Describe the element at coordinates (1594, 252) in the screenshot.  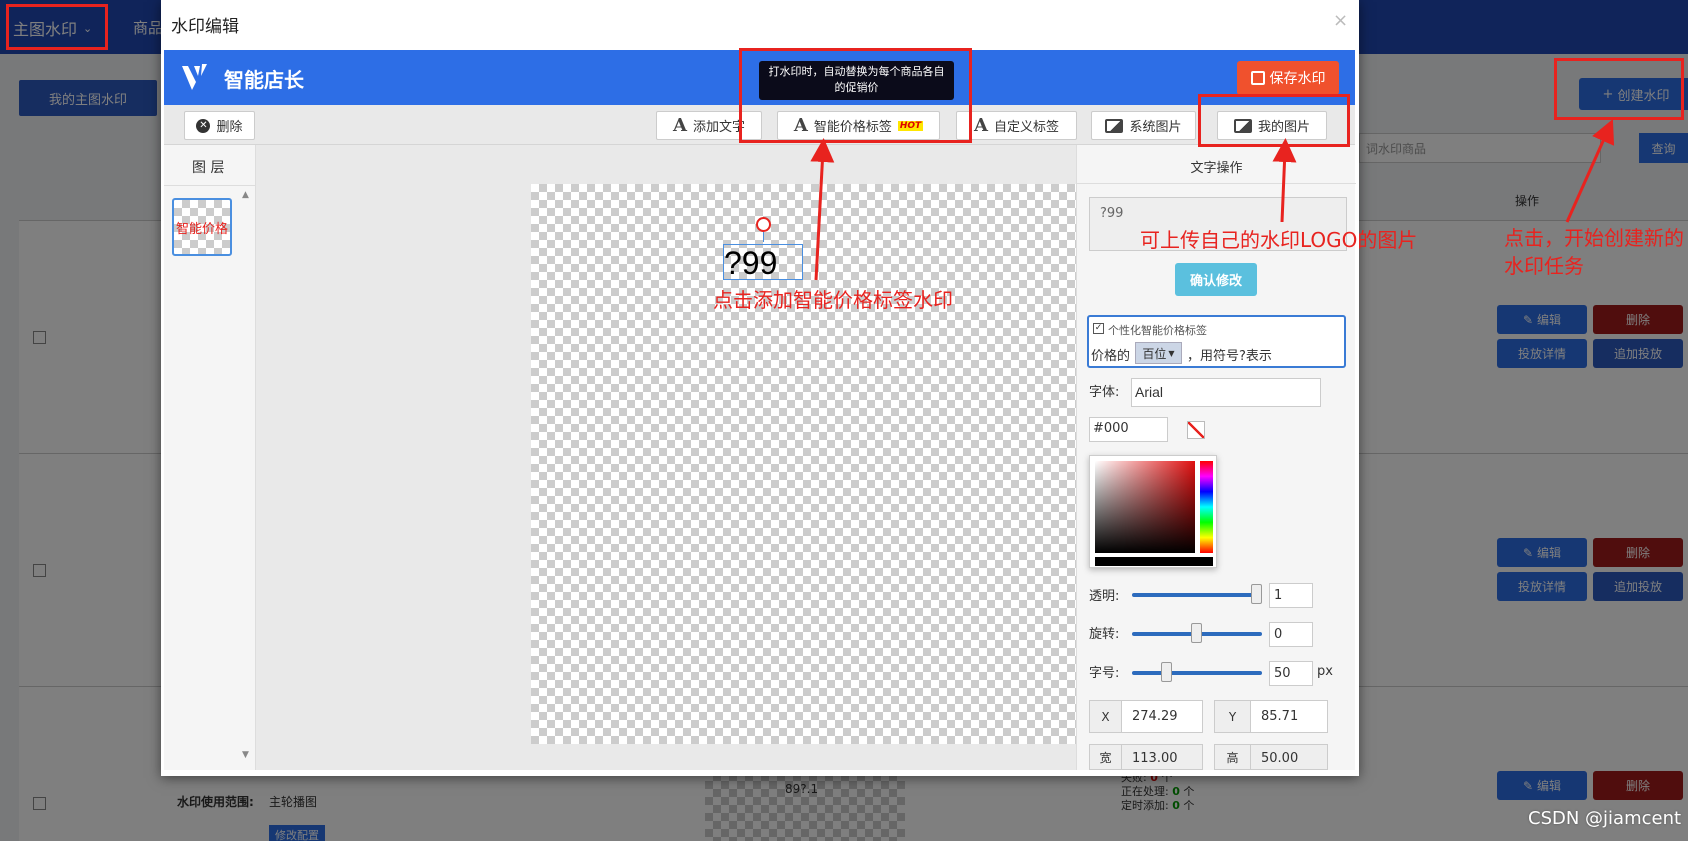
I see `annotation-create: 点击，开始创建新的水印任务` at that location.